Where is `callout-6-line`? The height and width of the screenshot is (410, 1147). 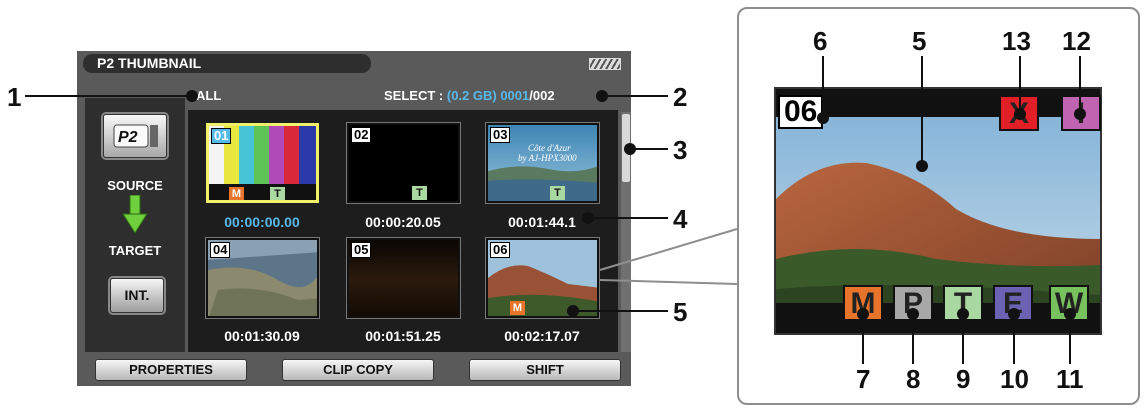 callout-6-line is located at coordinates (823, 86).